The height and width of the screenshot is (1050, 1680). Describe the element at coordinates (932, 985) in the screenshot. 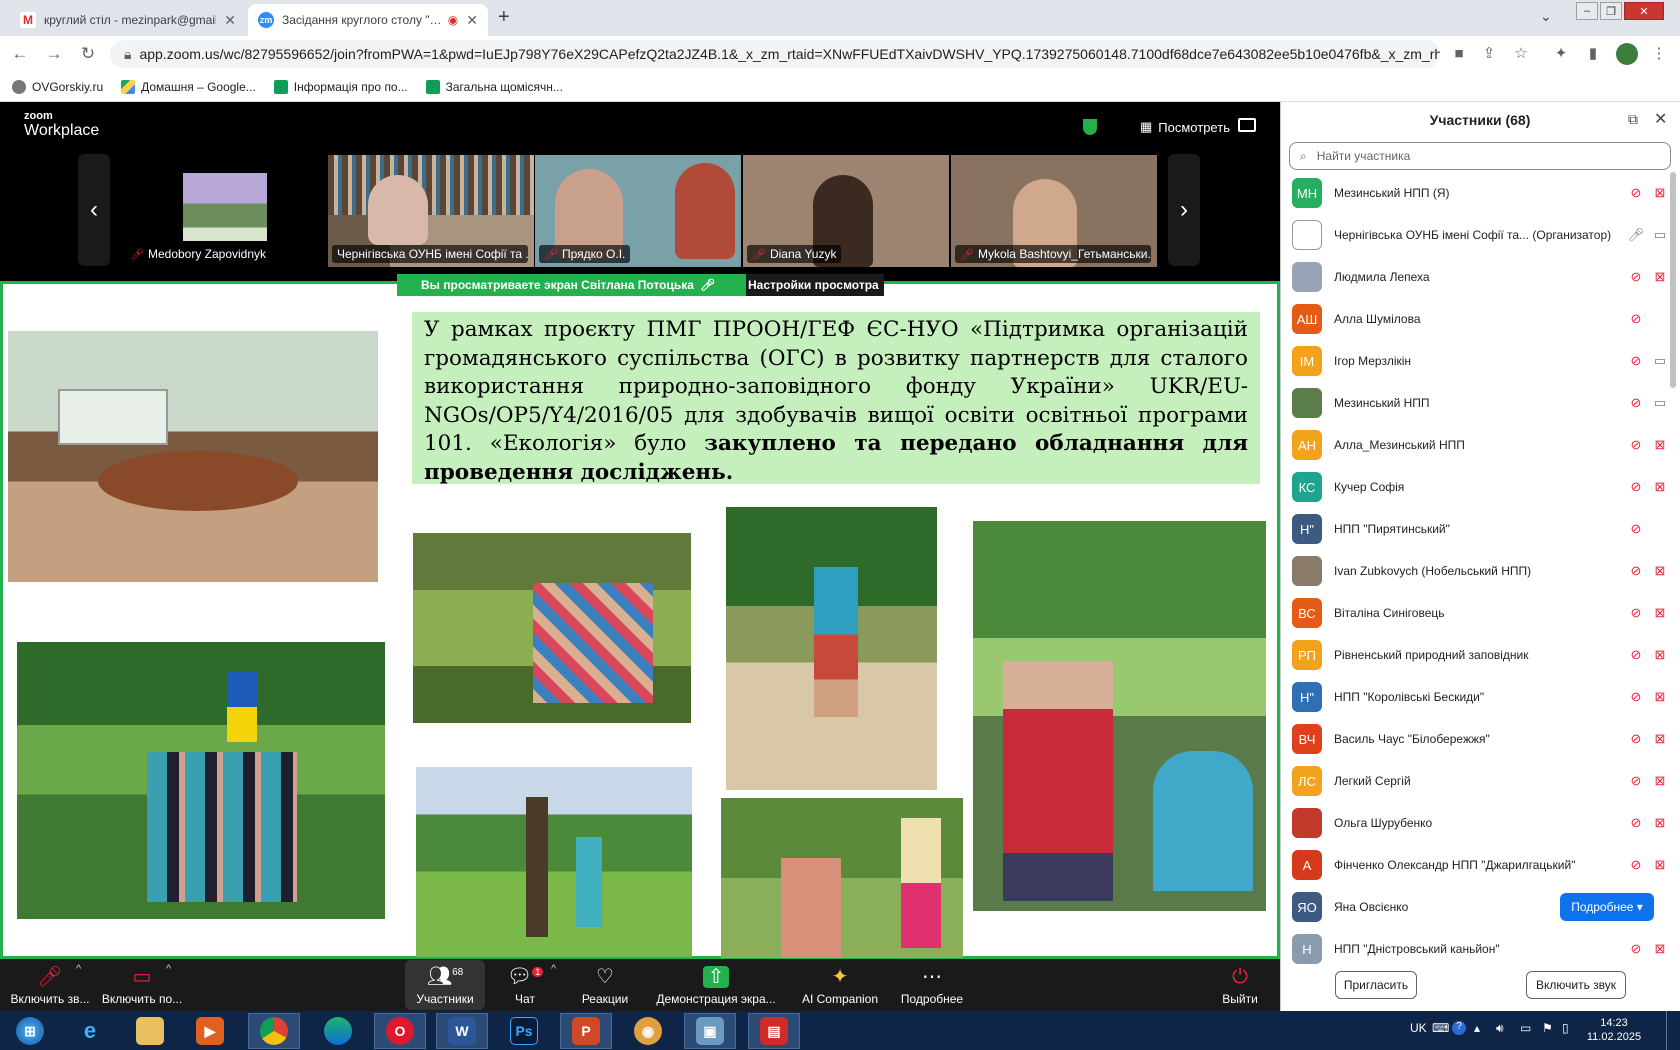

I see `more-button: ⋯ Подробнее` at that location.